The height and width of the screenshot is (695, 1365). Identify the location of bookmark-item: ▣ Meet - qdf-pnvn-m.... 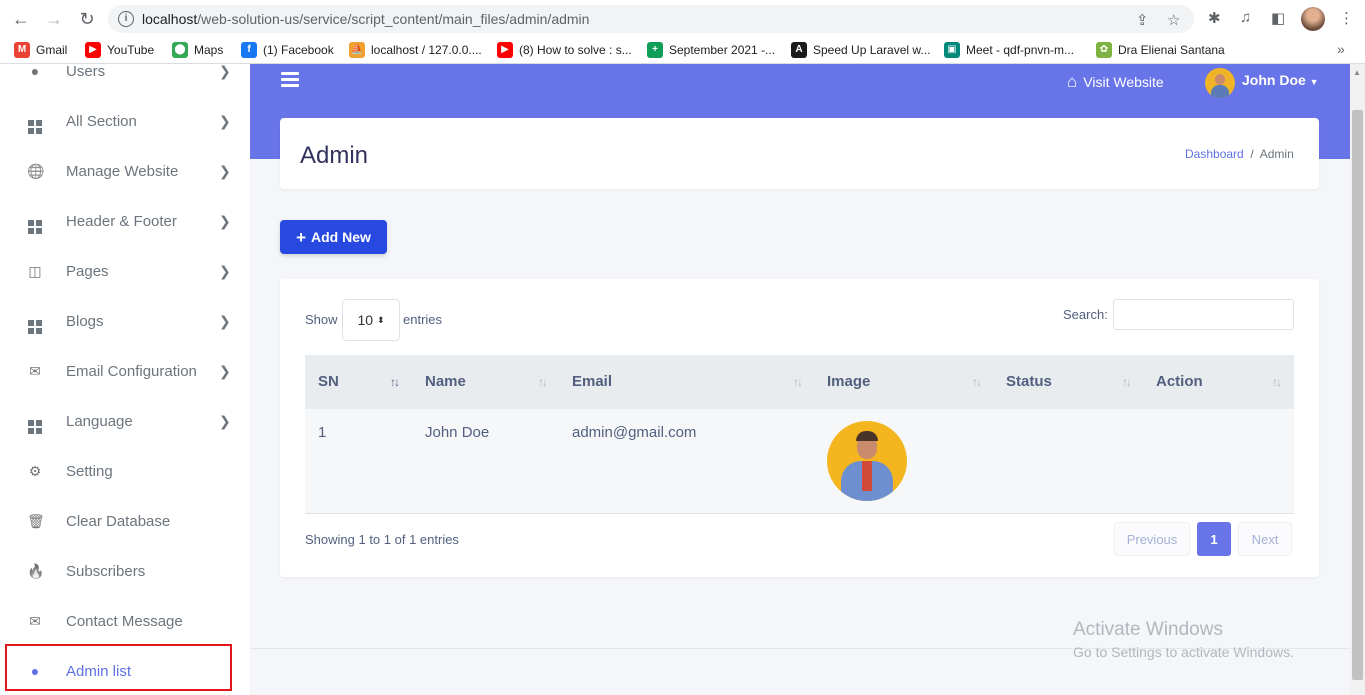
(1009, 50).